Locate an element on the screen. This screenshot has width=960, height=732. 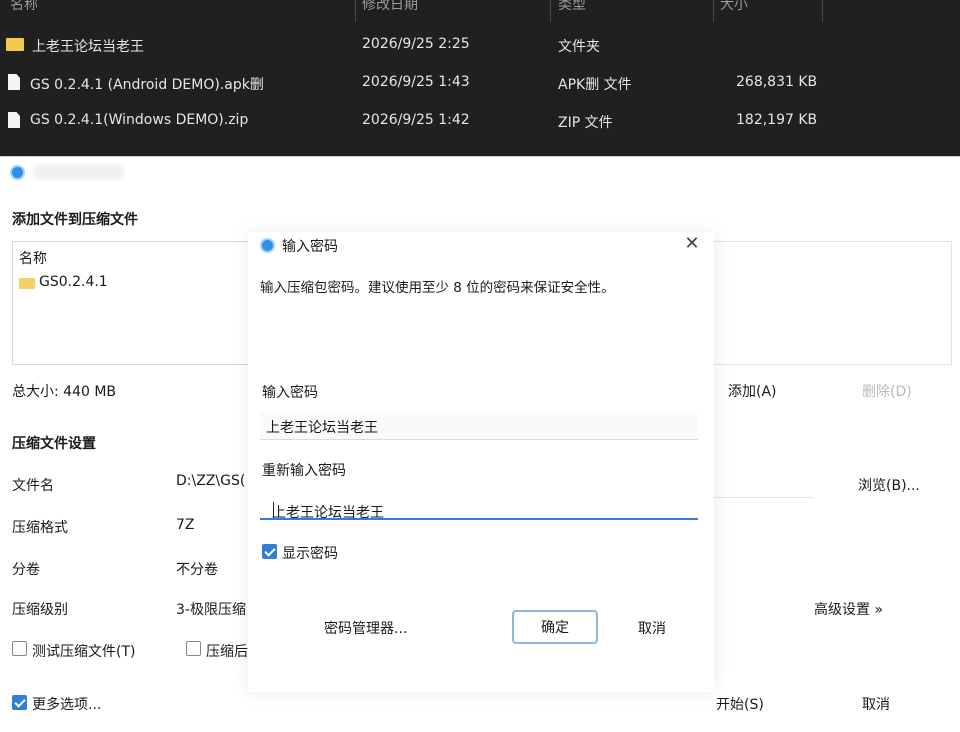
file-name: GS 0.2.4.1(Windows DEMO).zip is located at coordinates (139, 120).